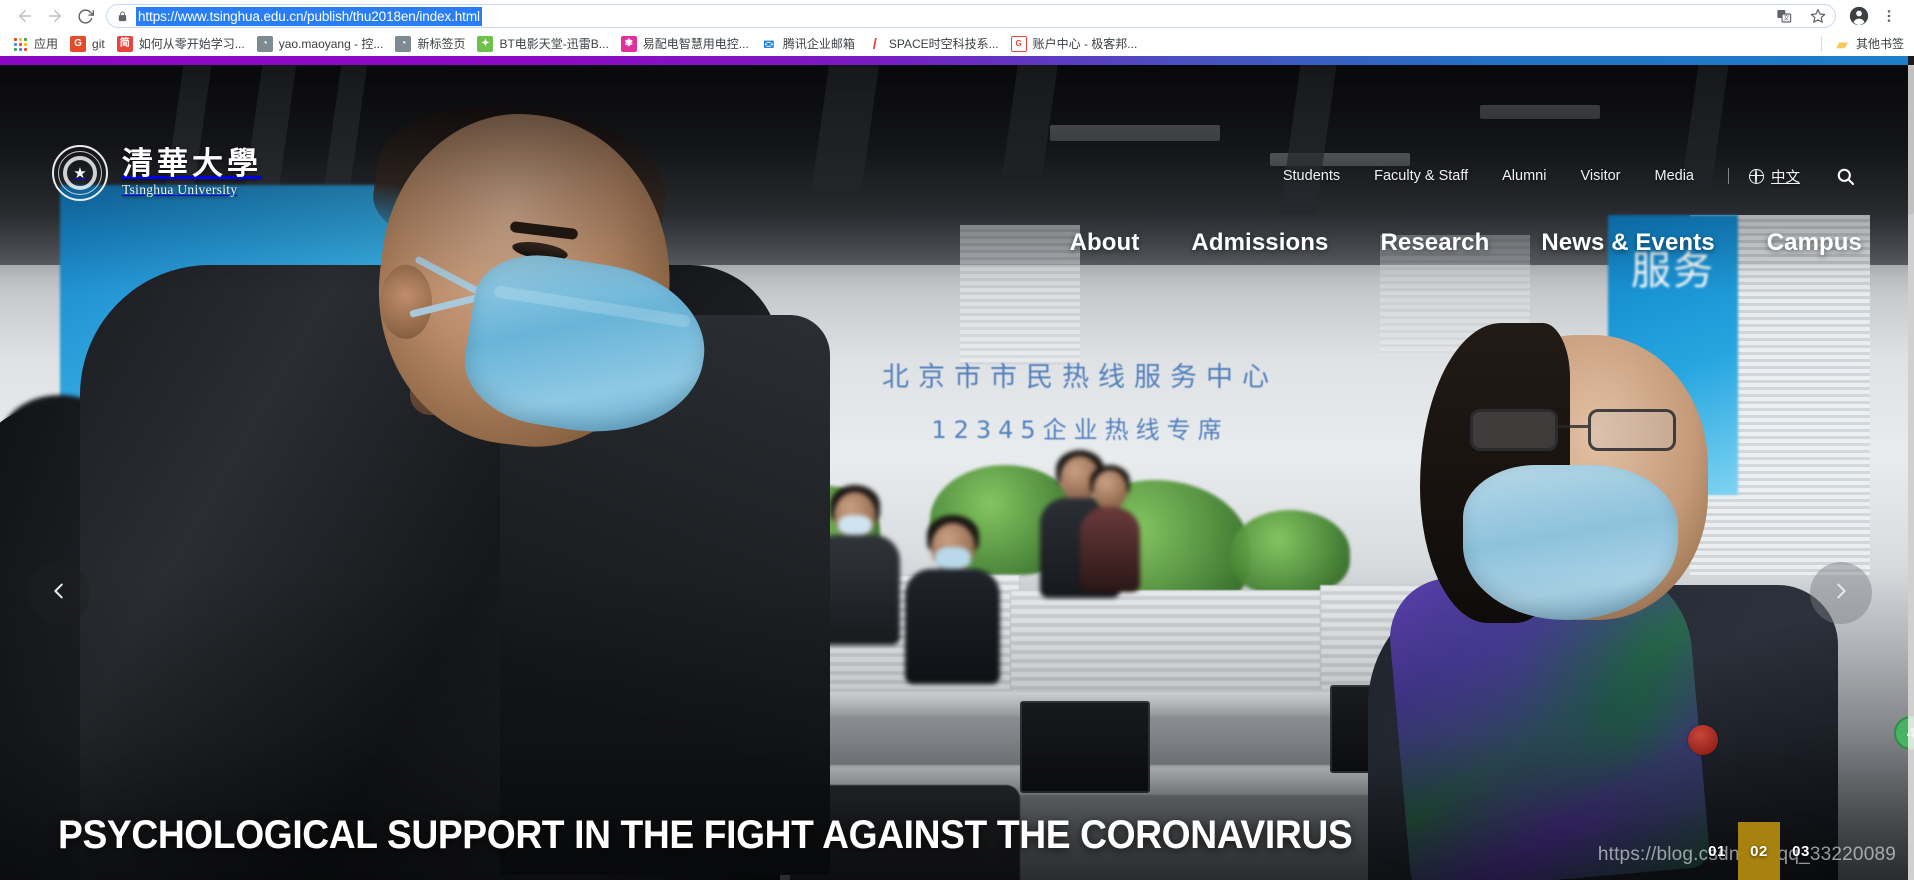 This screenshot has height=880, width=1914. Describe the element at coordinates (485, 44) in the screenshot. I see `bookmark-favicon-bt: ✦` at that location.